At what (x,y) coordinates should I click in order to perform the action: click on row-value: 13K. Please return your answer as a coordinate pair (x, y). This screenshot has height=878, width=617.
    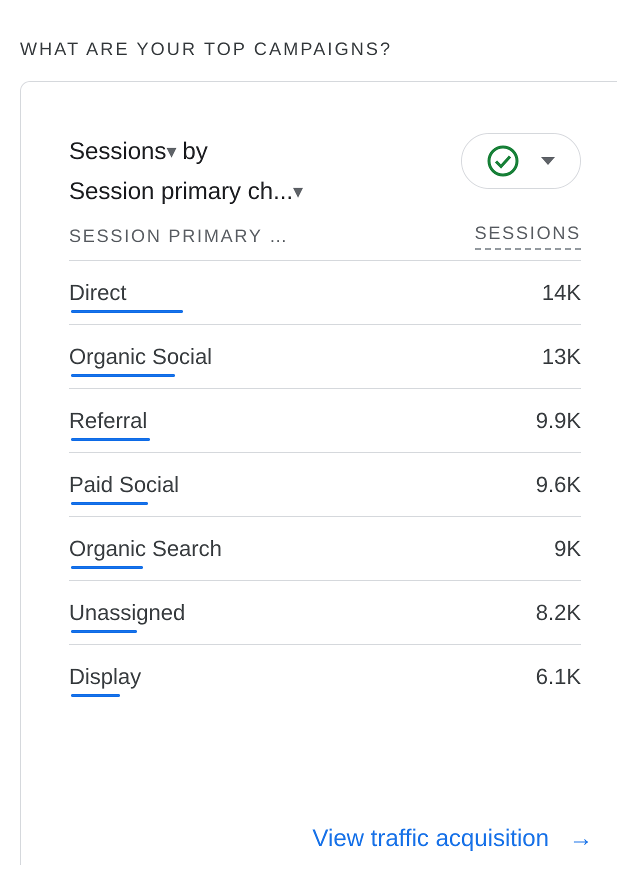
    Looking at the image, I should click on (561, 357).